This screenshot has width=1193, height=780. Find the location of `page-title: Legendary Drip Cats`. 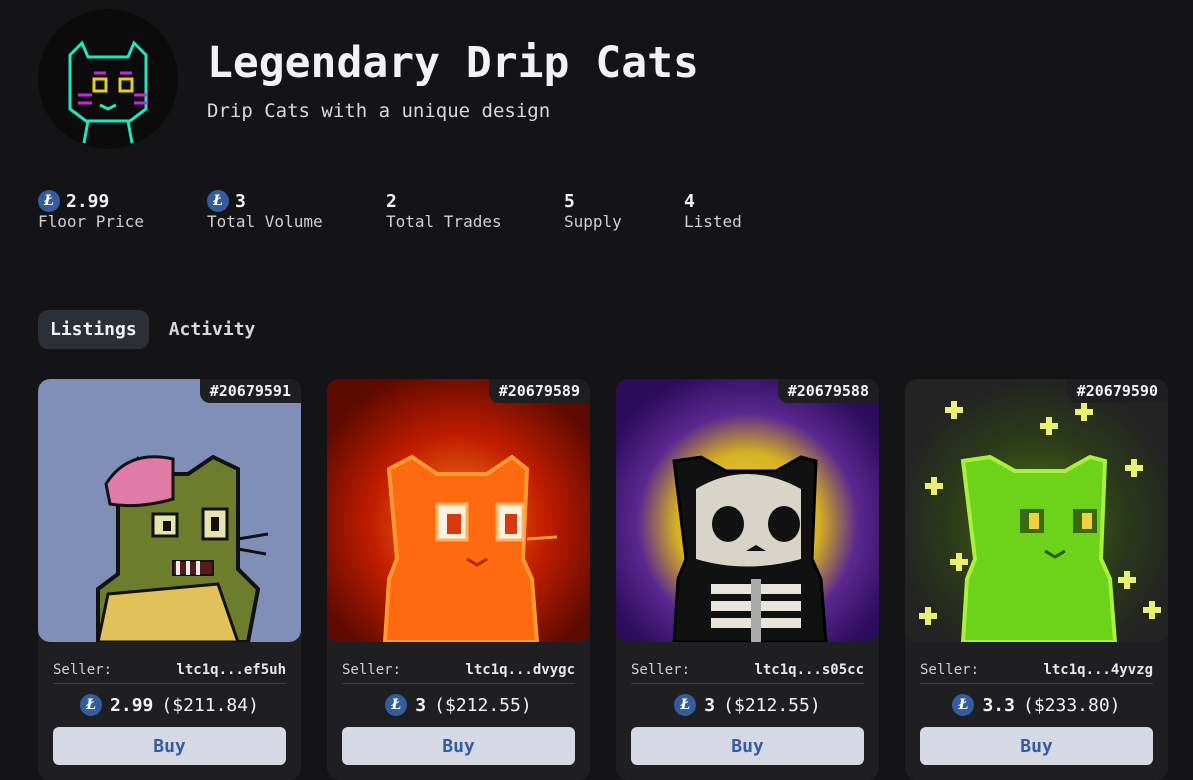

page-title: Legendary Drip Cats is located at coordinates (453, 63).